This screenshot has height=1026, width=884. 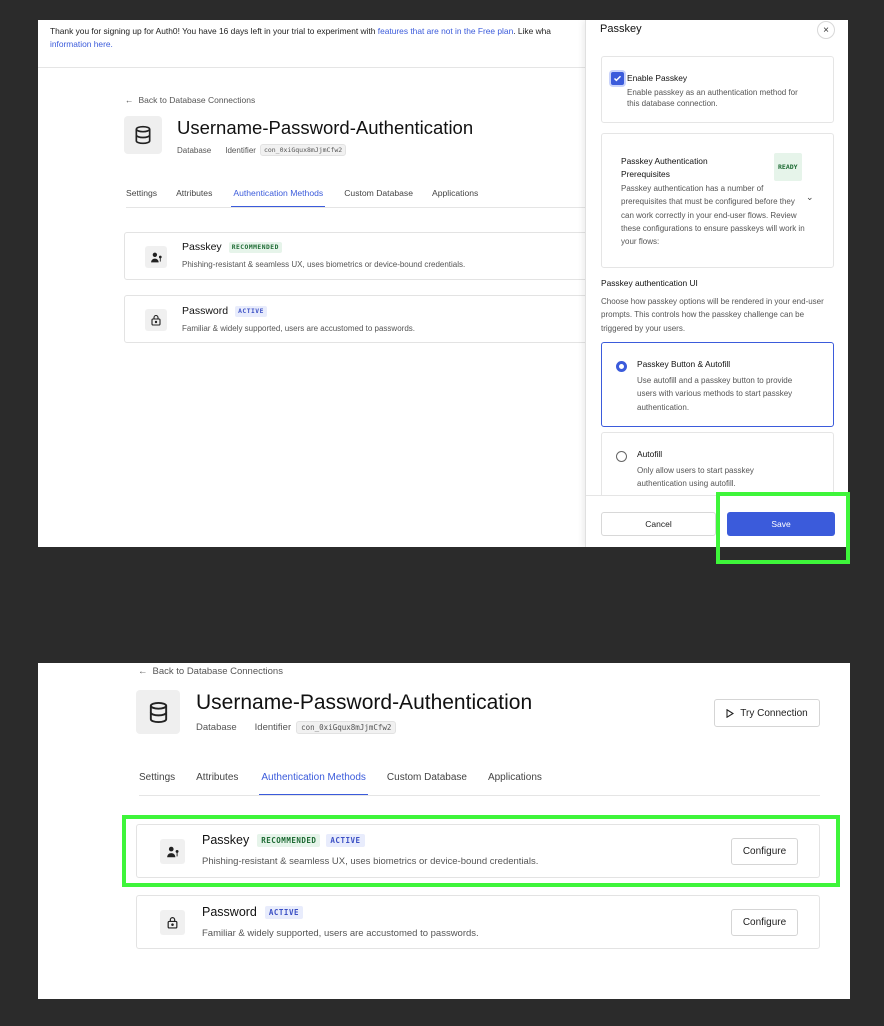 What do you see at coordinates (764, 851) in the screenshot?
I see `passkey-configure-button: Configure` at bounding box center [764, 851].